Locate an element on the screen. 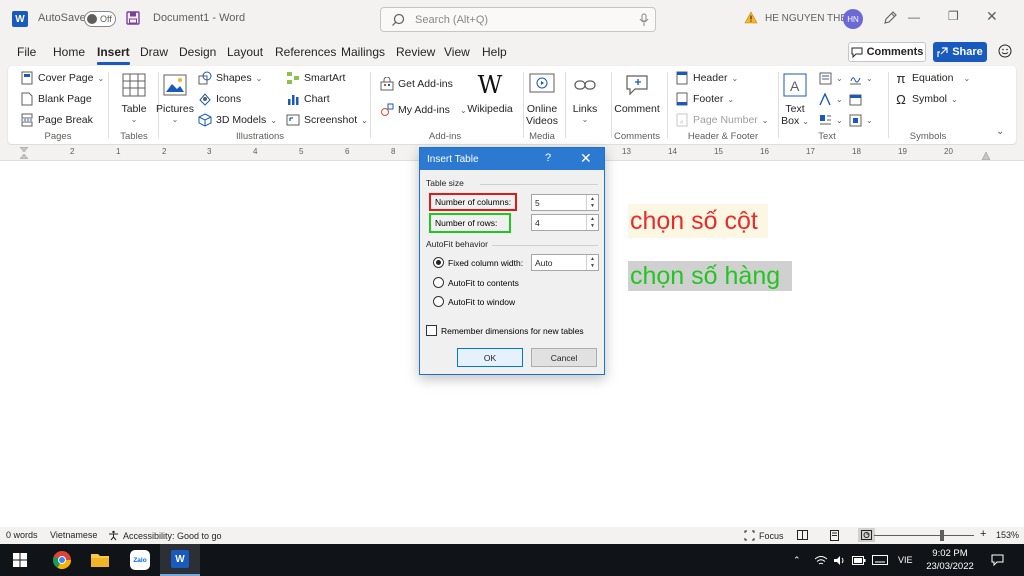 This screenshot has height=576, width=1024. ok-button: OK is located at coordinates (490, 357).